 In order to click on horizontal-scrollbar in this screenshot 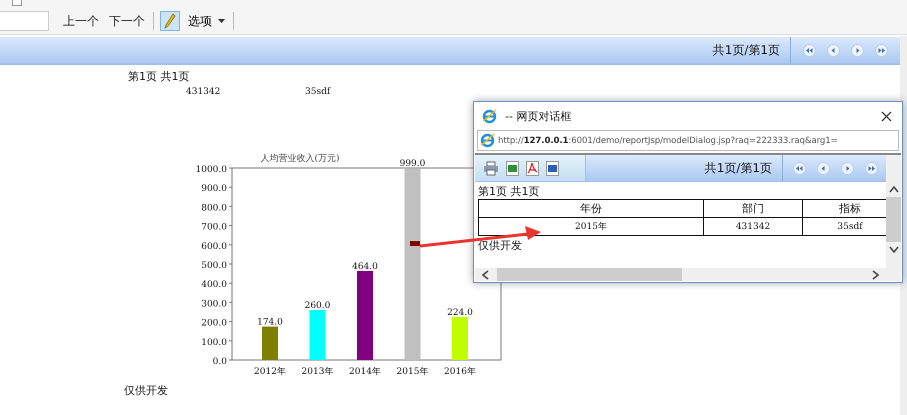, I will do `click(680, 274)`.